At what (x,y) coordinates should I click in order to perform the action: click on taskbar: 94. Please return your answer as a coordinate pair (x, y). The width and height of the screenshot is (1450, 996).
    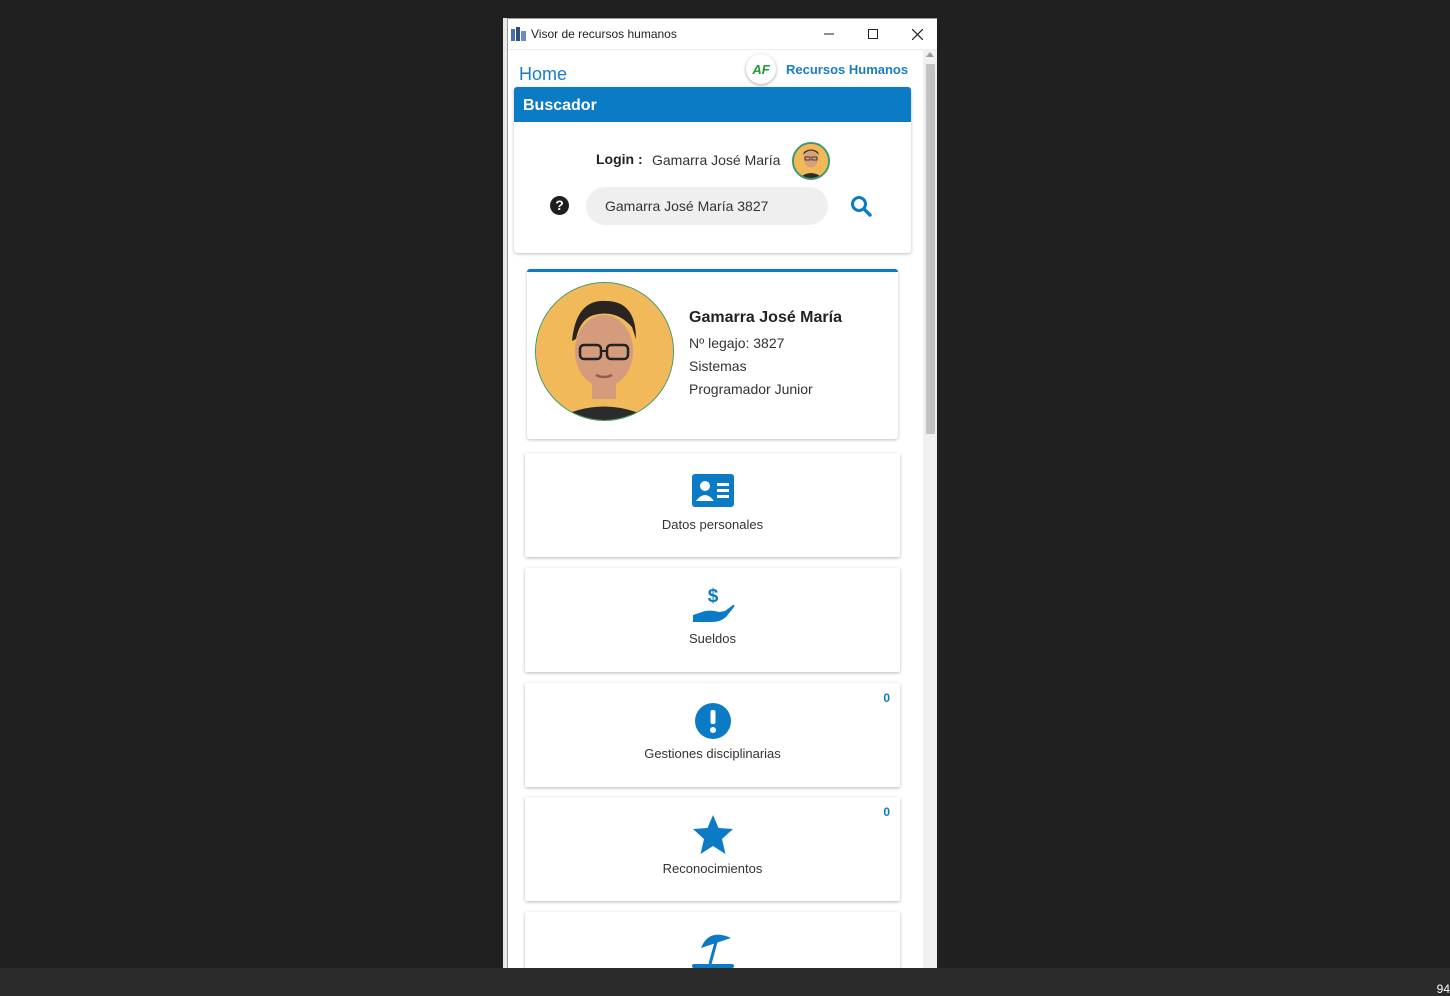
    Looking at the image, I should click on (725, 982).